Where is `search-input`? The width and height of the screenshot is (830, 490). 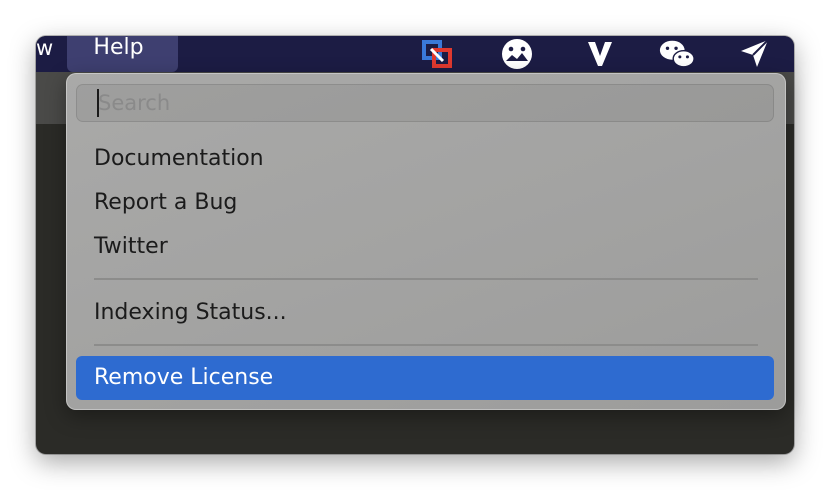 search-input is located at coordinates (427, 103).